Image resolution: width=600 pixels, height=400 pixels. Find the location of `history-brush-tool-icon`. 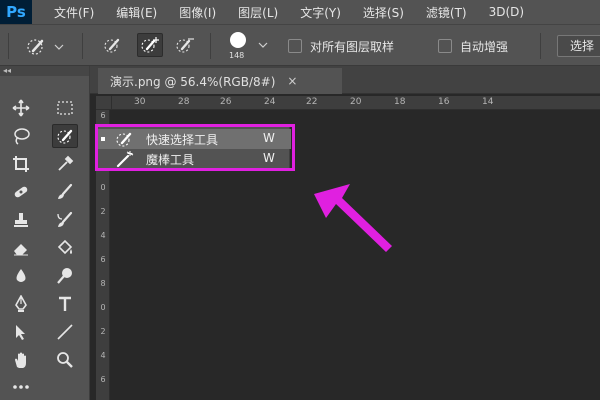

history-brush-tool-icon is located at coordinates (65, 220).